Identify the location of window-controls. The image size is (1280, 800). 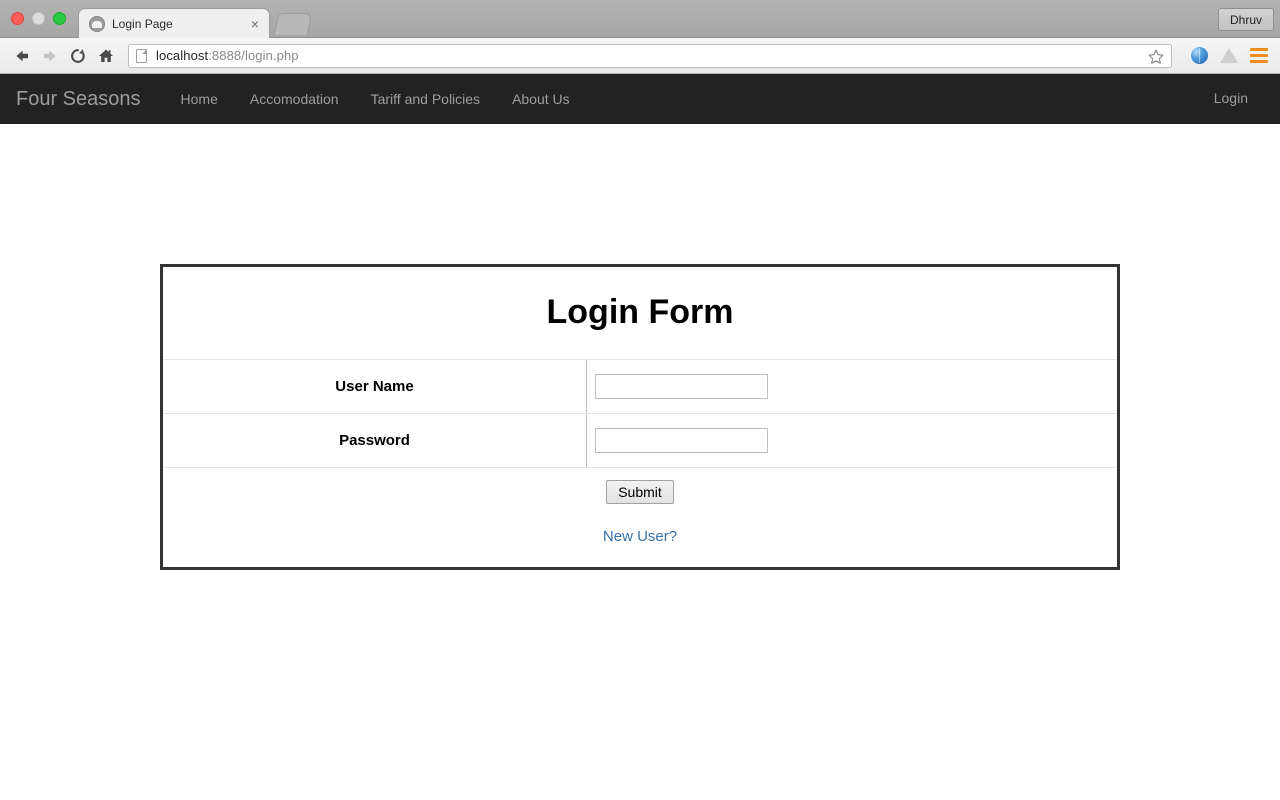
(38, 18).